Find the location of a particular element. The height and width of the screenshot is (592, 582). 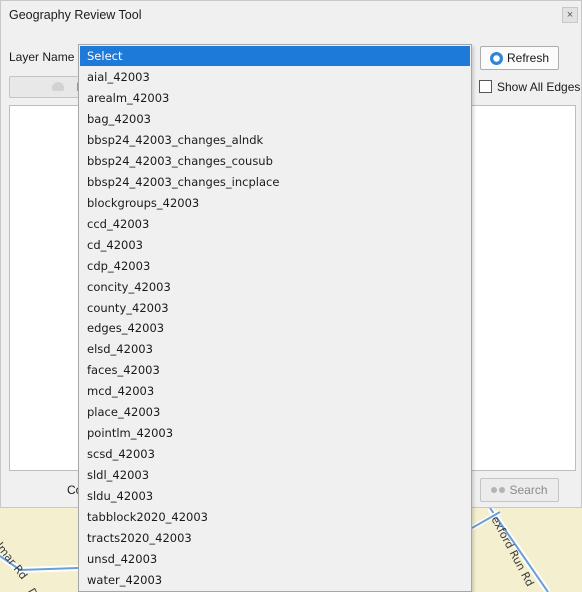

dropdown-option: unsd_42003 is located at coordinates (275, 559).